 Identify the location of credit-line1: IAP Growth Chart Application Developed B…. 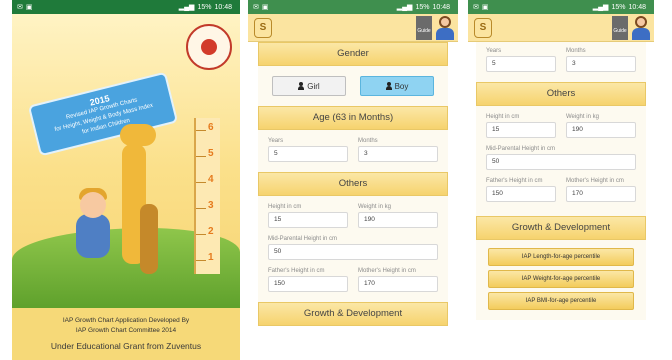
(126, 320).